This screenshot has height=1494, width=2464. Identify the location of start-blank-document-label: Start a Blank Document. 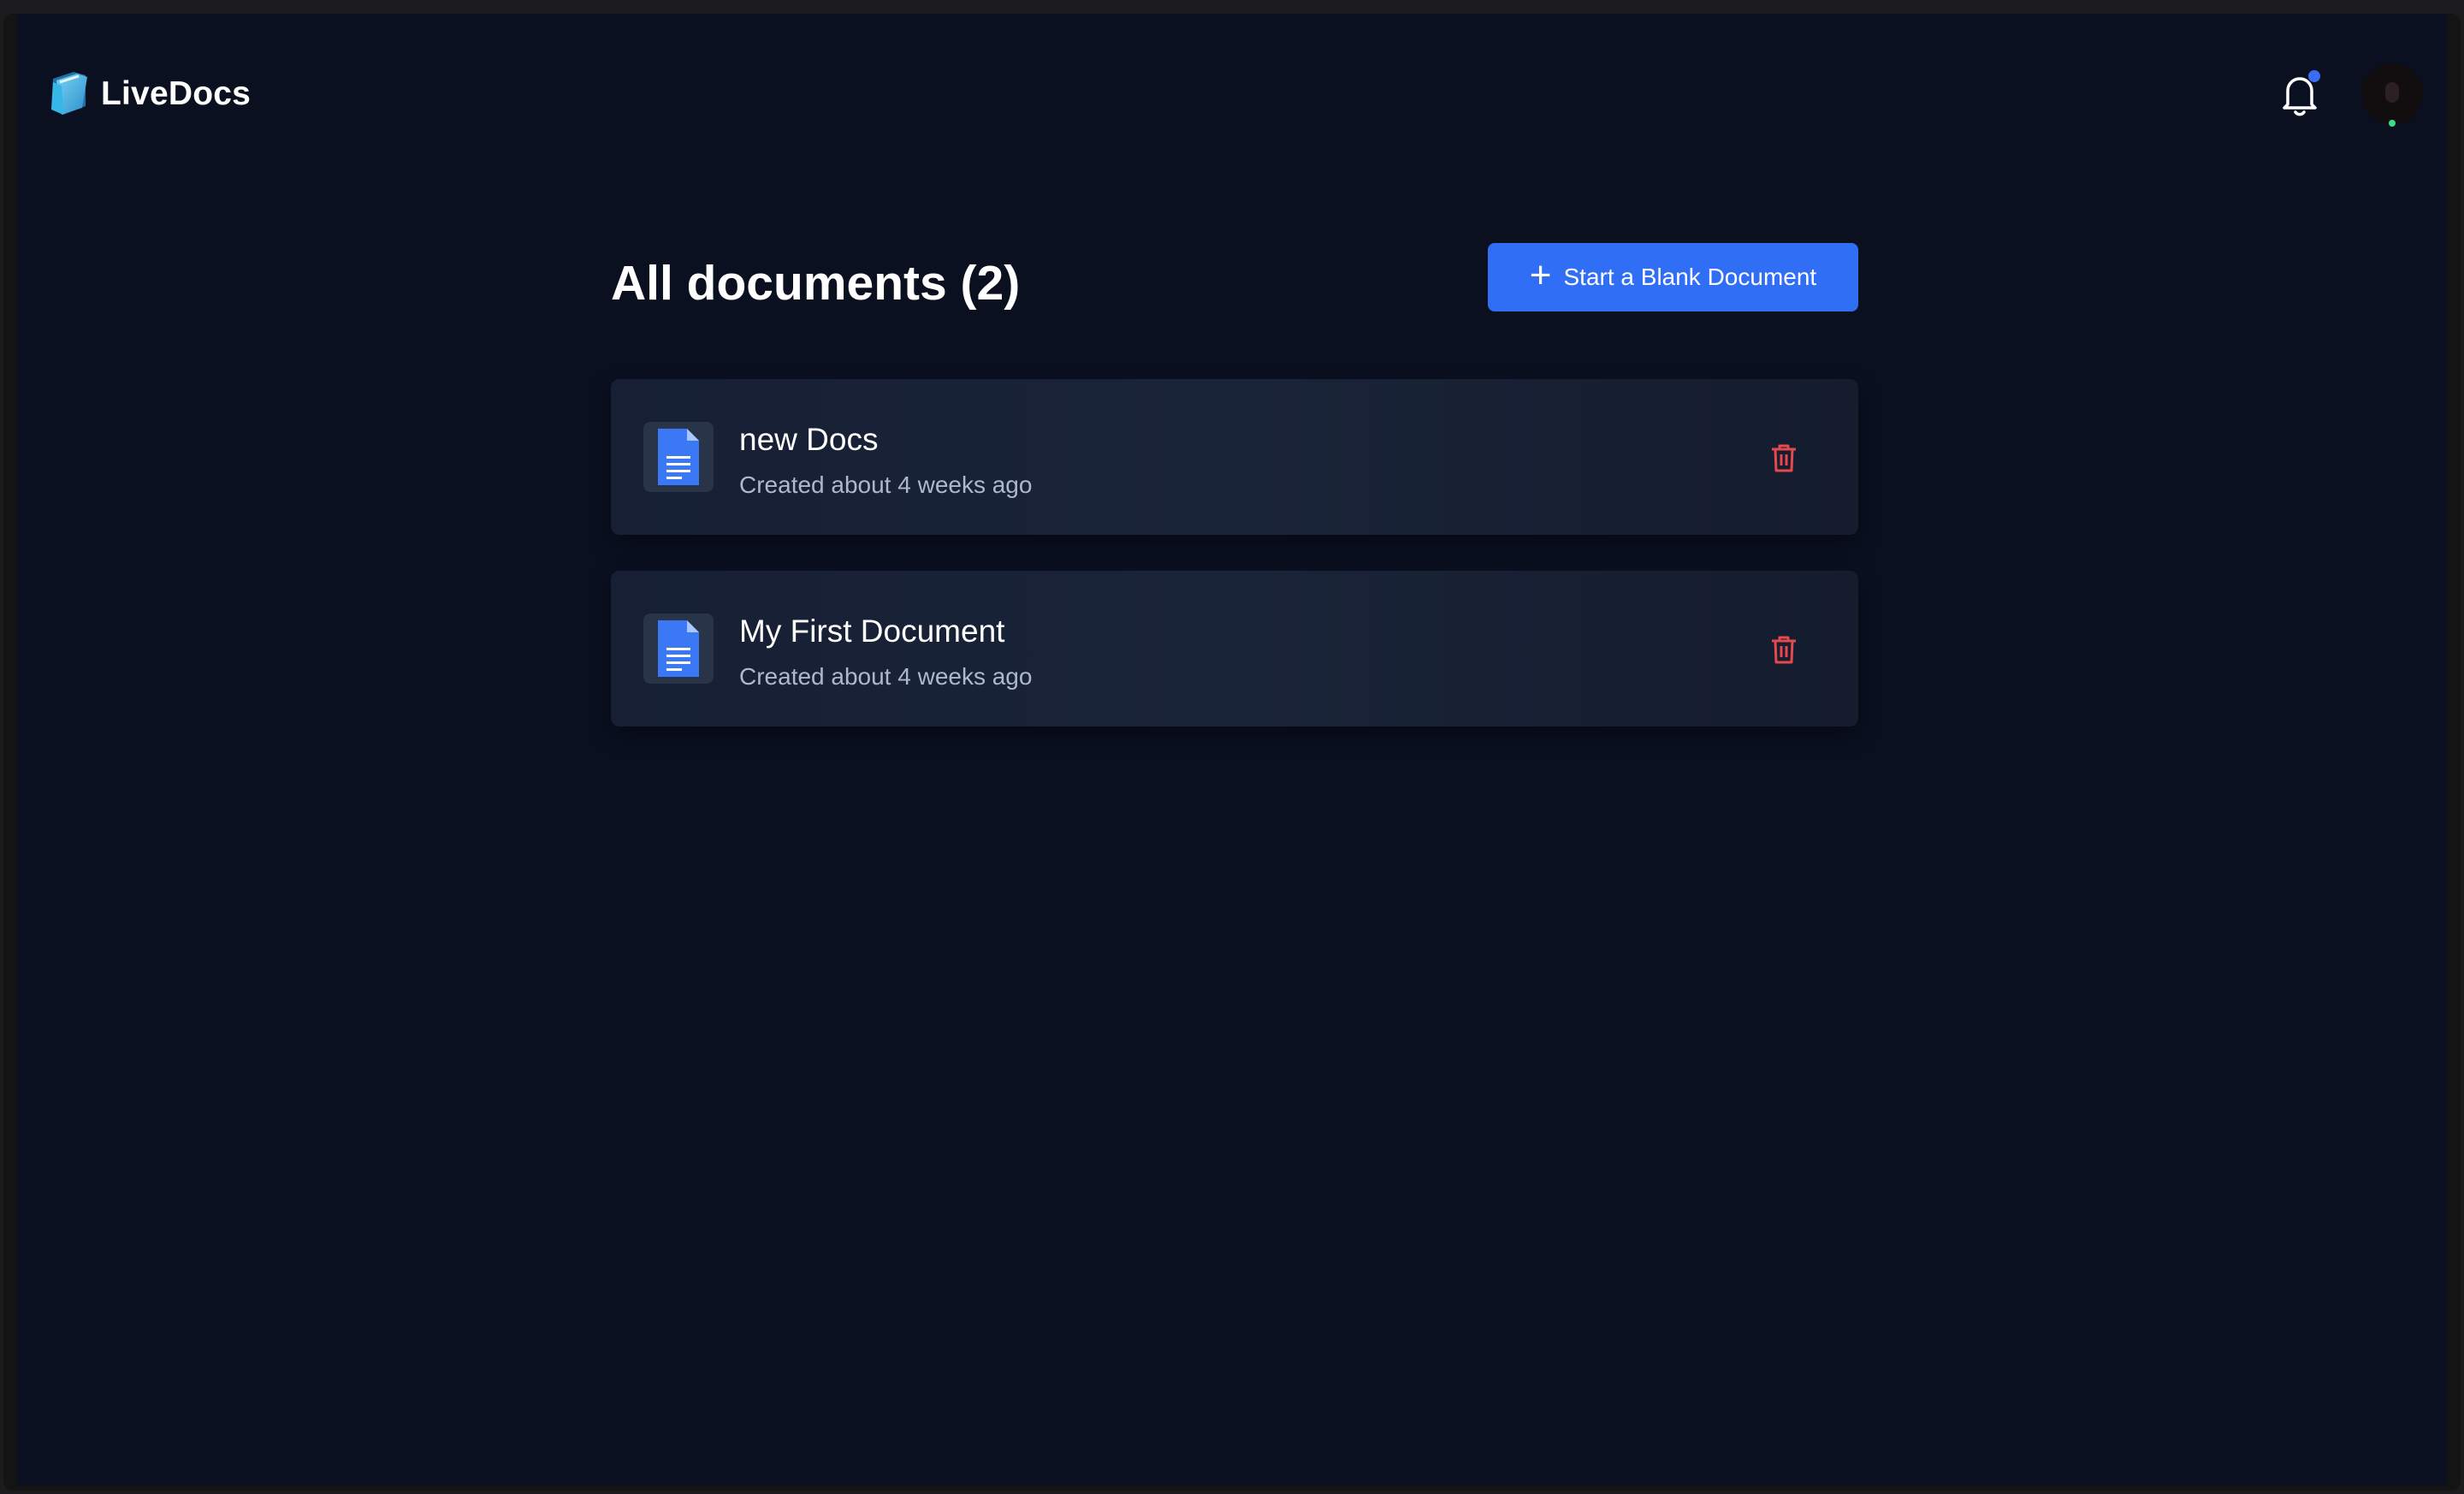
(1690, 277).